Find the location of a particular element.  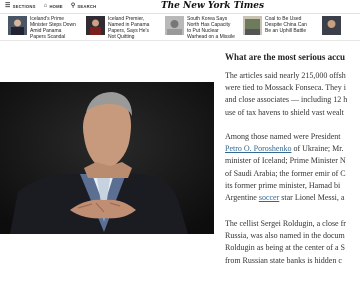

search-icon: ⚲ is located at coordinates (73, 6).